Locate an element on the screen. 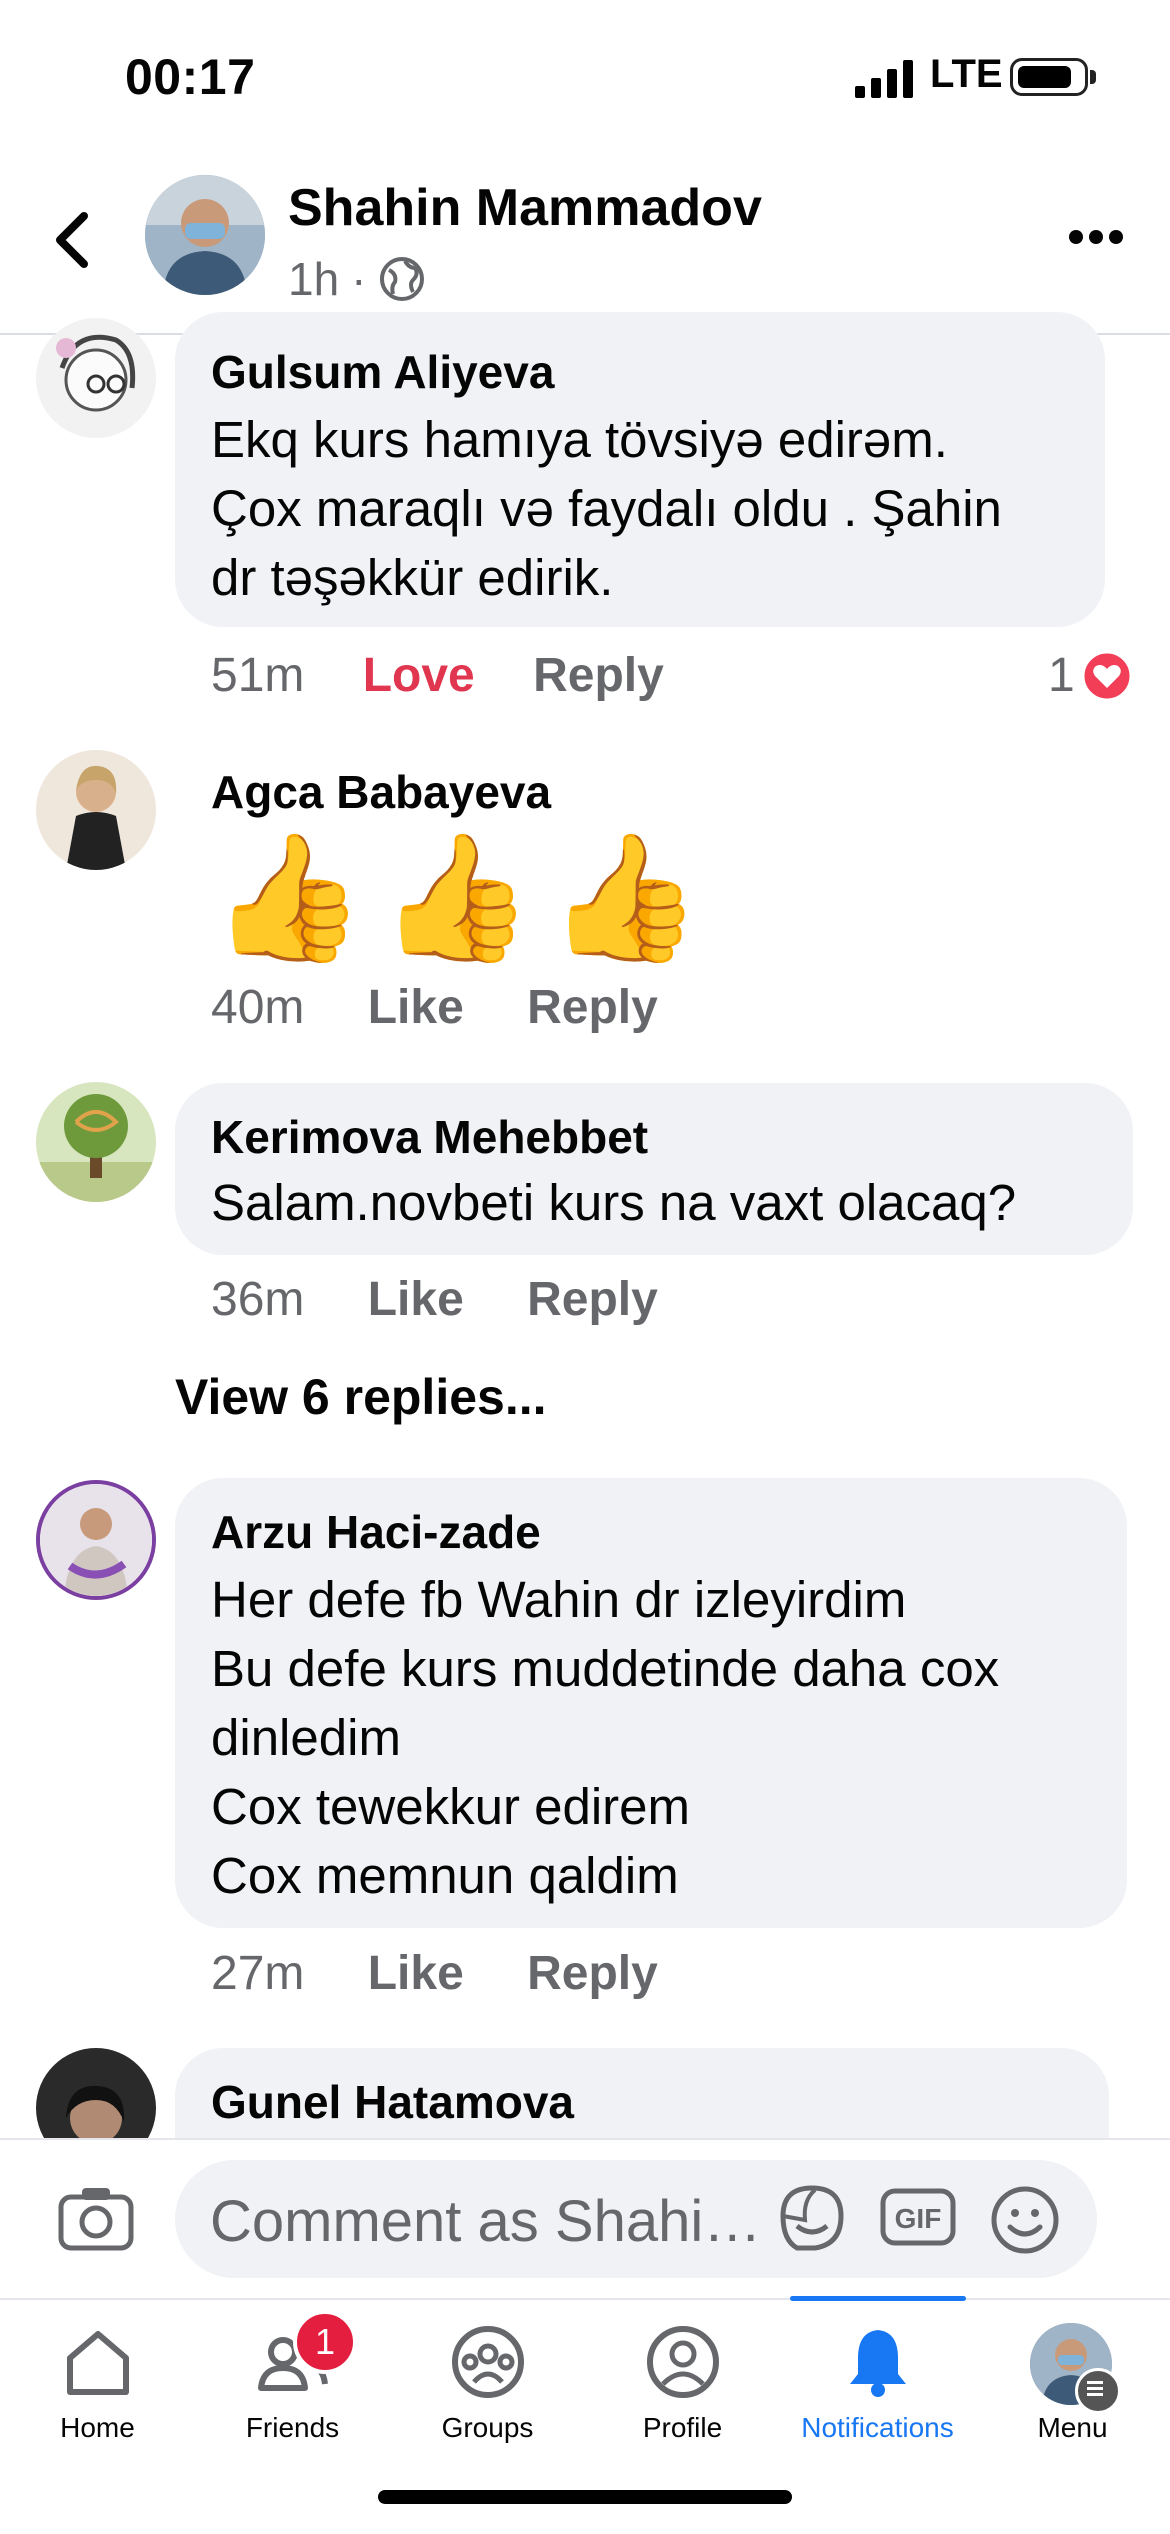  tab-label: Profile is located at coordinates (682, 2427).